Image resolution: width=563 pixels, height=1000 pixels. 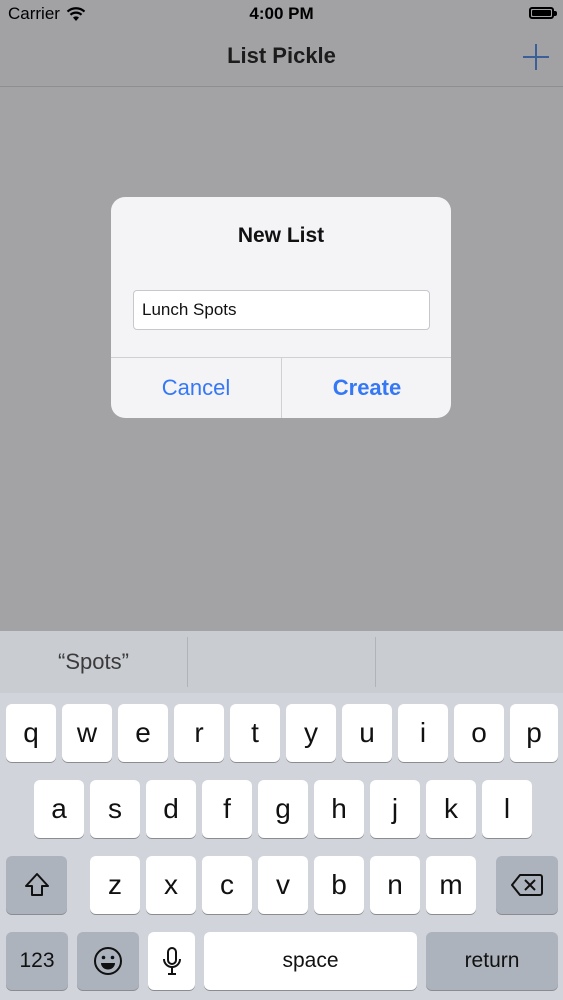 I want to click on key-v: v, so click(x=283, y=885).